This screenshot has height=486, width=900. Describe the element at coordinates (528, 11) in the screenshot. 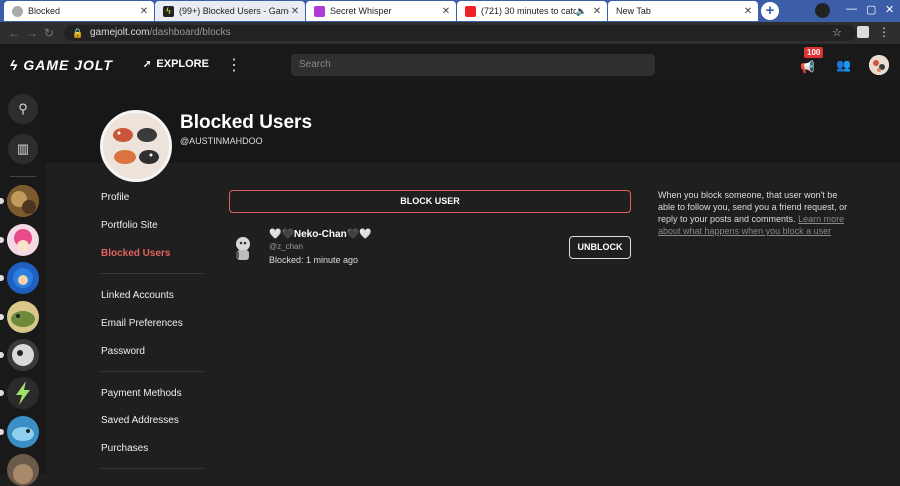

I see `tab-title: (721) 30 minutes to catch` at that location.